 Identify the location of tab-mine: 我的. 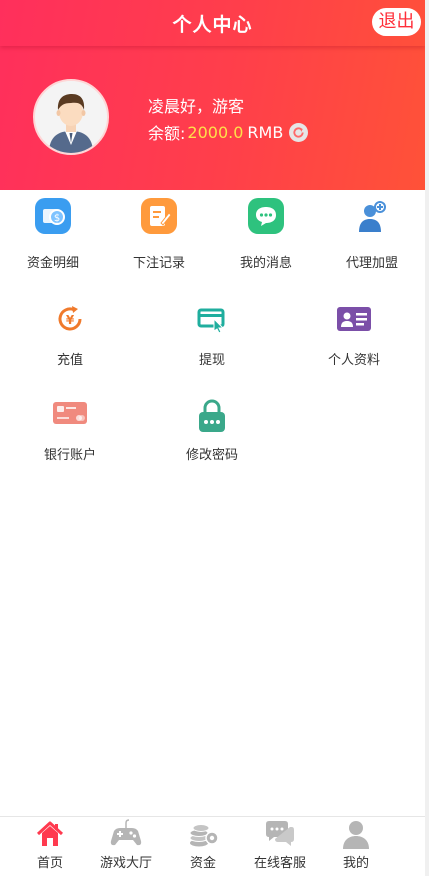
(356, 844).